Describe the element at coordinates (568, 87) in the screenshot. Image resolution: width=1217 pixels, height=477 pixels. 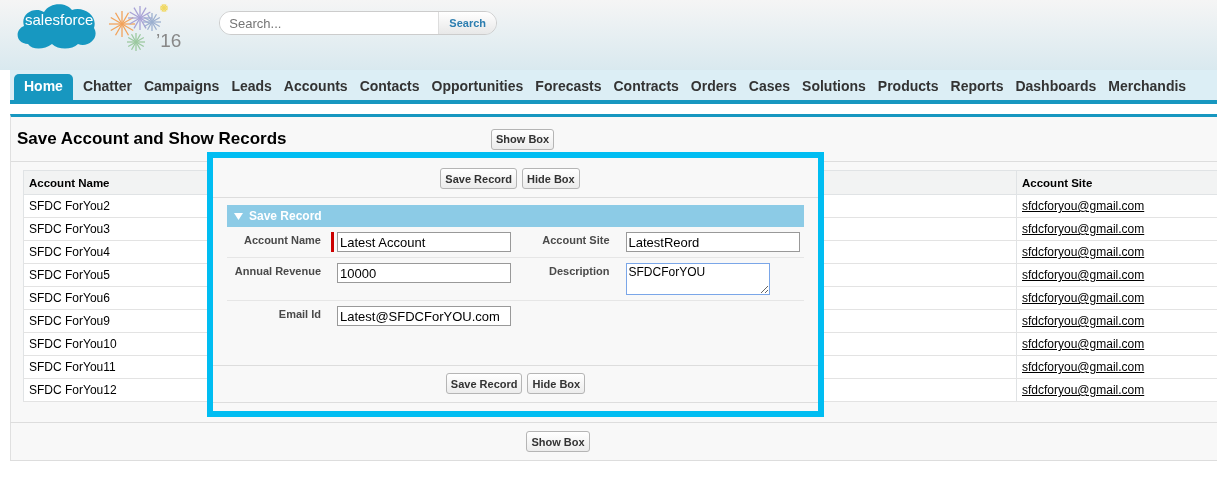
I see `nav-tab: Forecasts` at that location.